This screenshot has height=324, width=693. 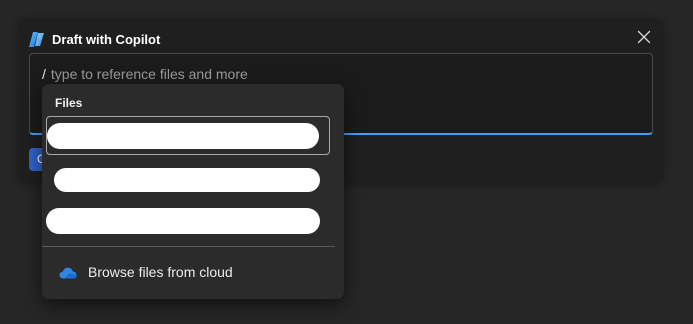 I want to click on files-section-label: Files, so click(x=69, y=103).